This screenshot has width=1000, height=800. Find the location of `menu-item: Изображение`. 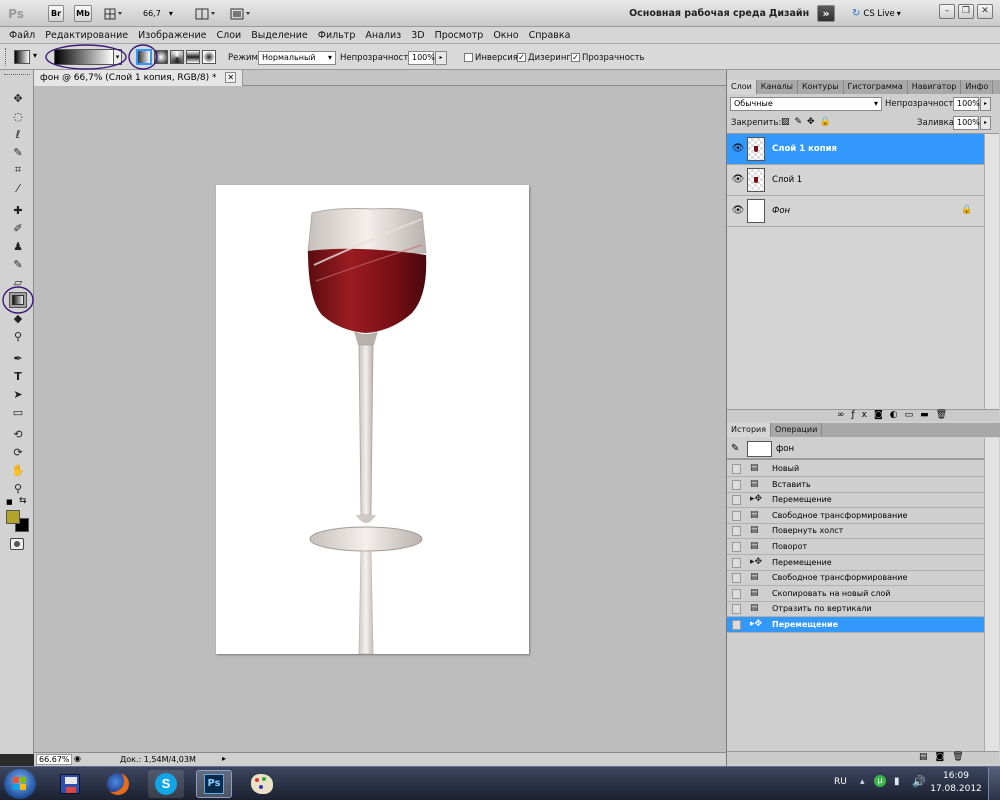

menu-item: Изображение is located at coordinates (172, 35).